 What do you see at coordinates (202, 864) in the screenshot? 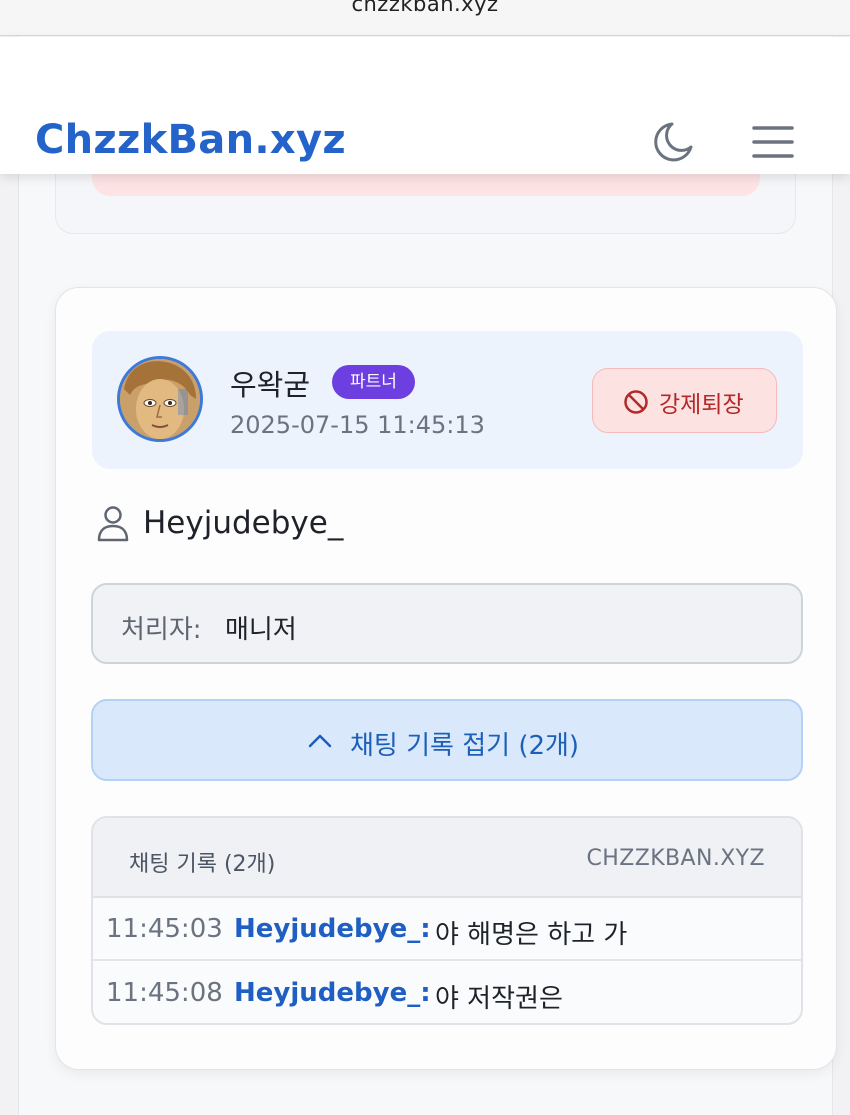
I see `chat-log-title: 채팅 기록 (2개)` at bounding box center [202, 864].